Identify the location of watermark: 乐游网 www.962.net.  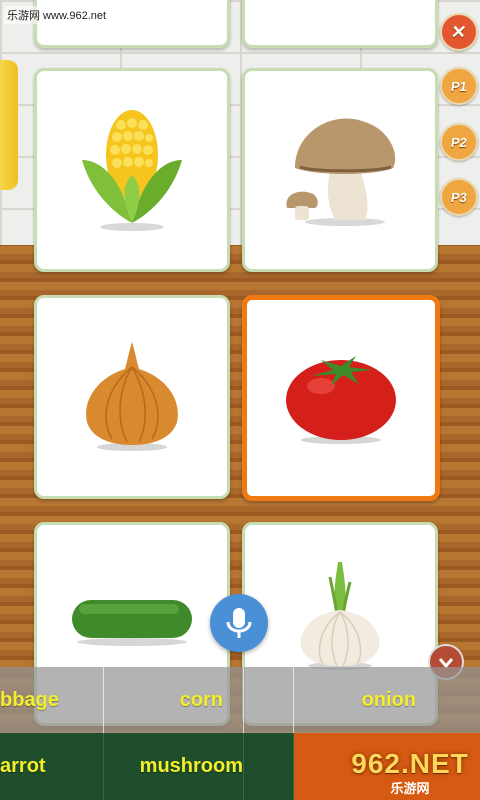
(57, 15).